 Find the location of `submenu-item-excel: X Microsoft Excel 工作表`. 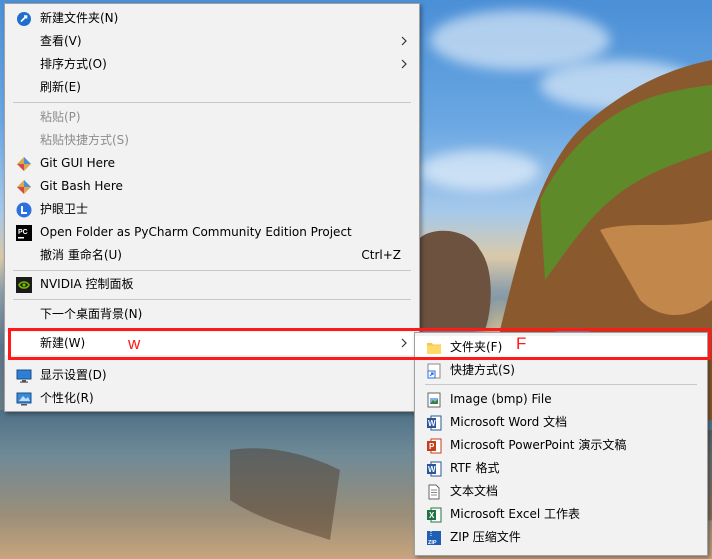

submenu-item-excel: X Microsoft Excel 工作表 is located at coordinates (561, 514).